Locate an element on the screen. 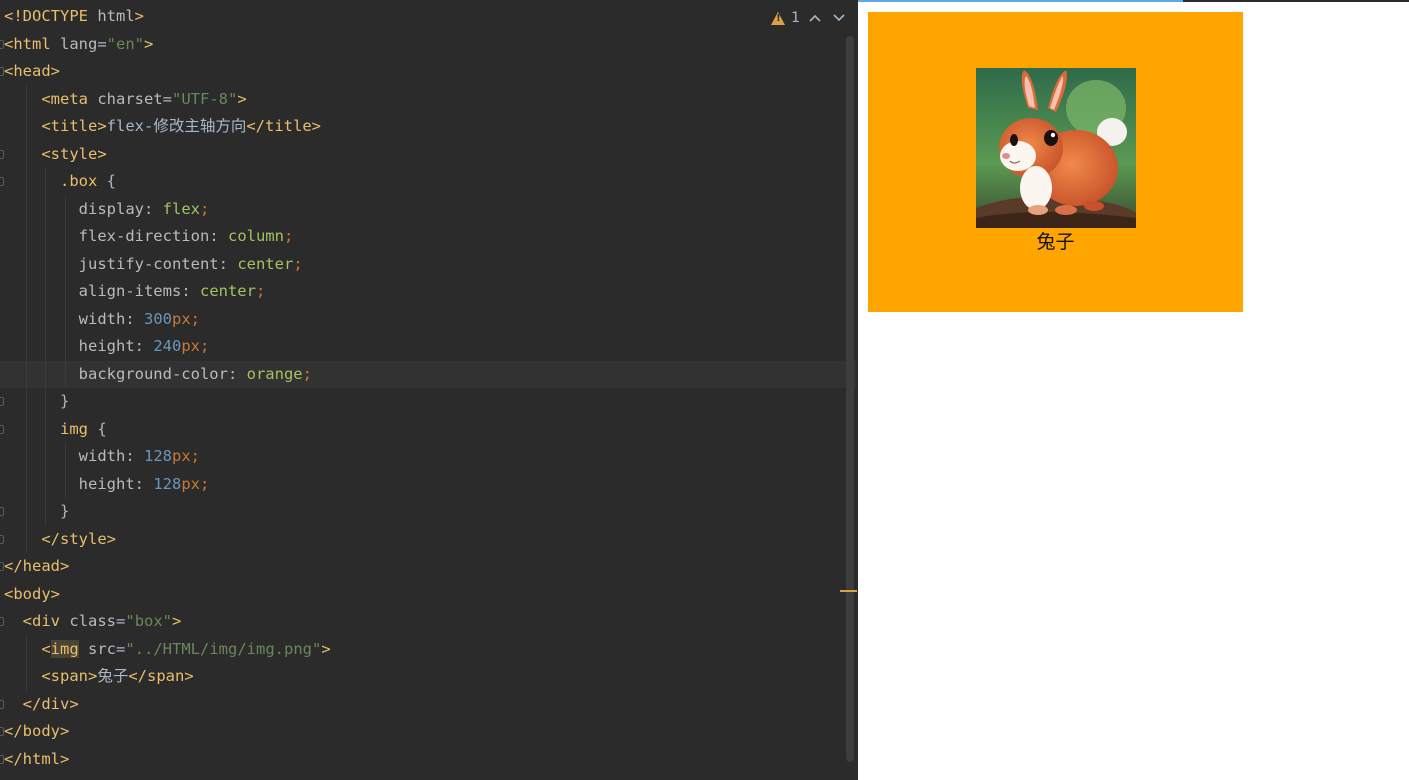 This screenshot has width=1409, height=780. code-token: 240 is located at coordinates (167, 346).